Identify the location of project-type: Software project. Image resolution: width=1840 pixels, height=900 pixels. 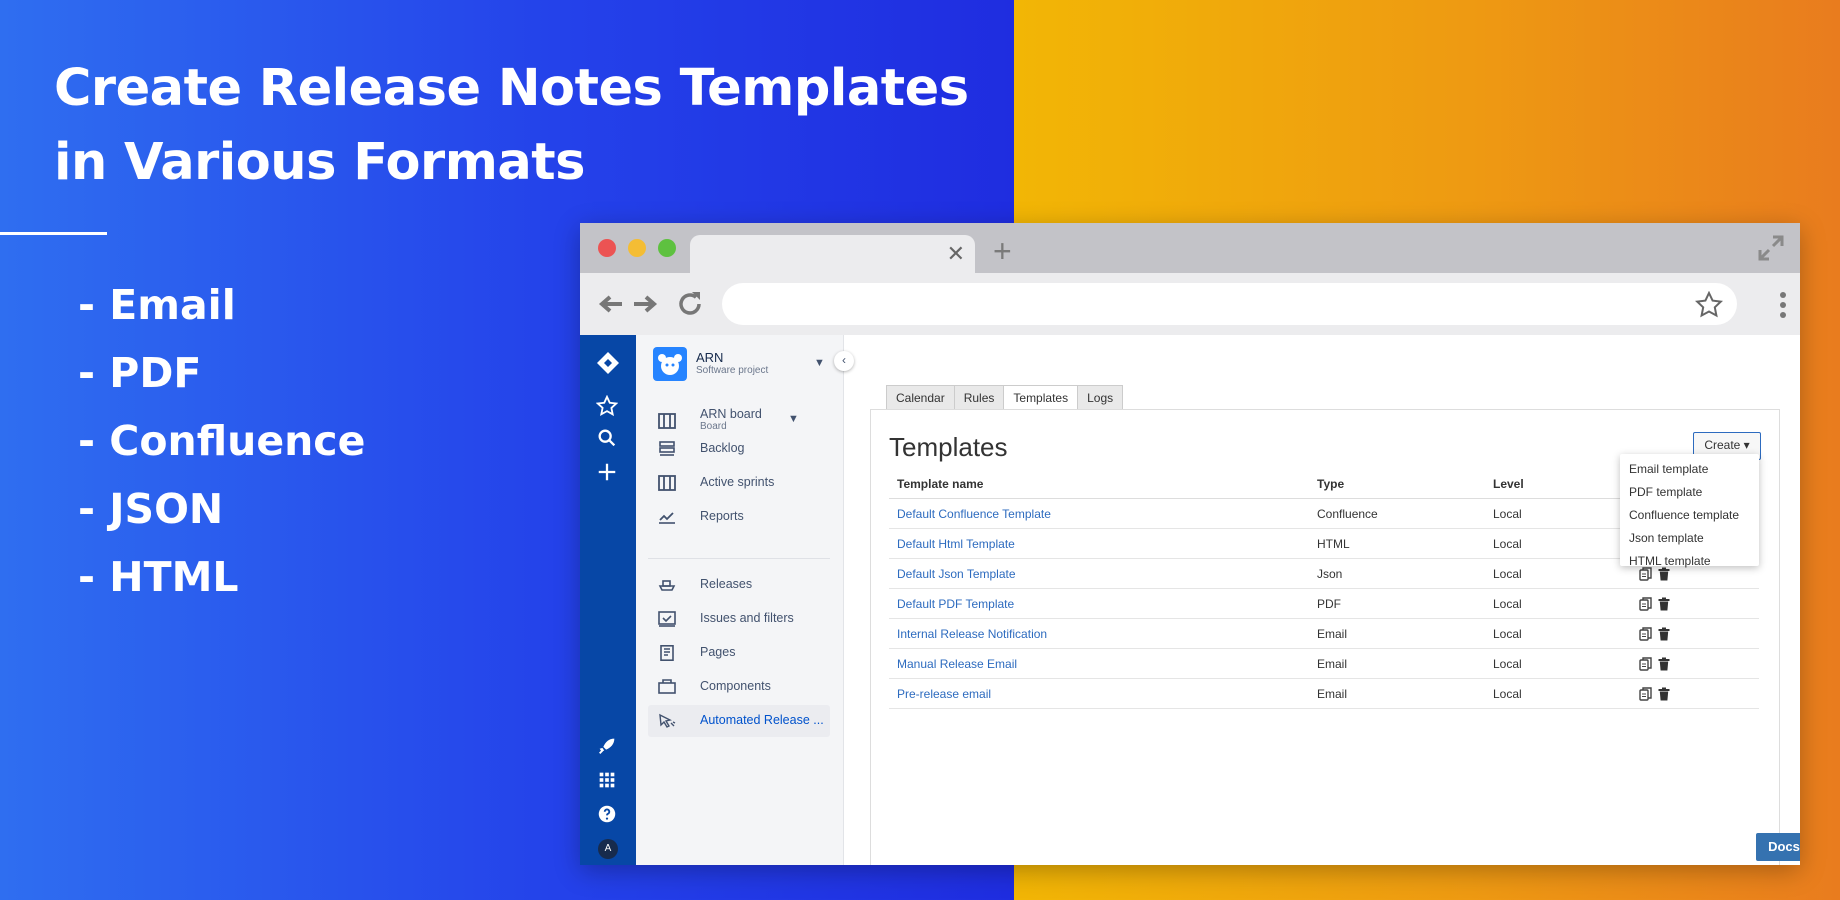
(732, 370).